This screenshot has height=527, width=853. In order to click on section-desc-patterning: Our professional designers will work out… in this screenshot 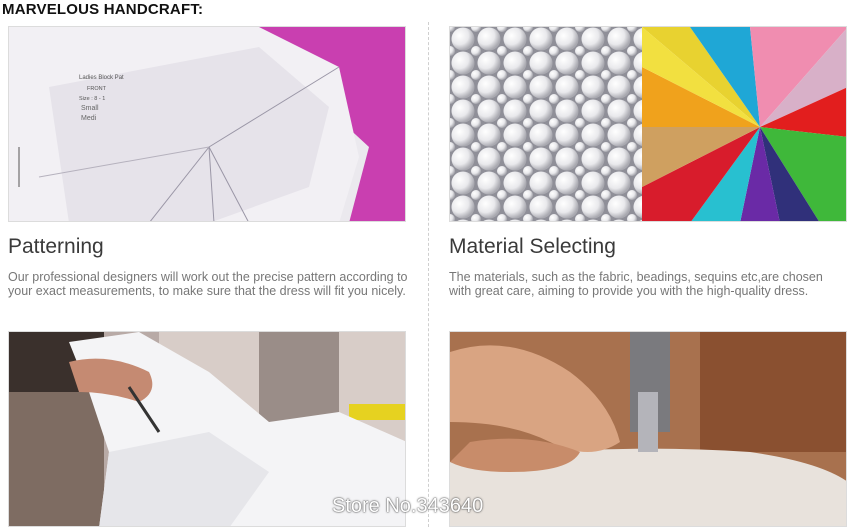, I will do `click(208, 284)`.